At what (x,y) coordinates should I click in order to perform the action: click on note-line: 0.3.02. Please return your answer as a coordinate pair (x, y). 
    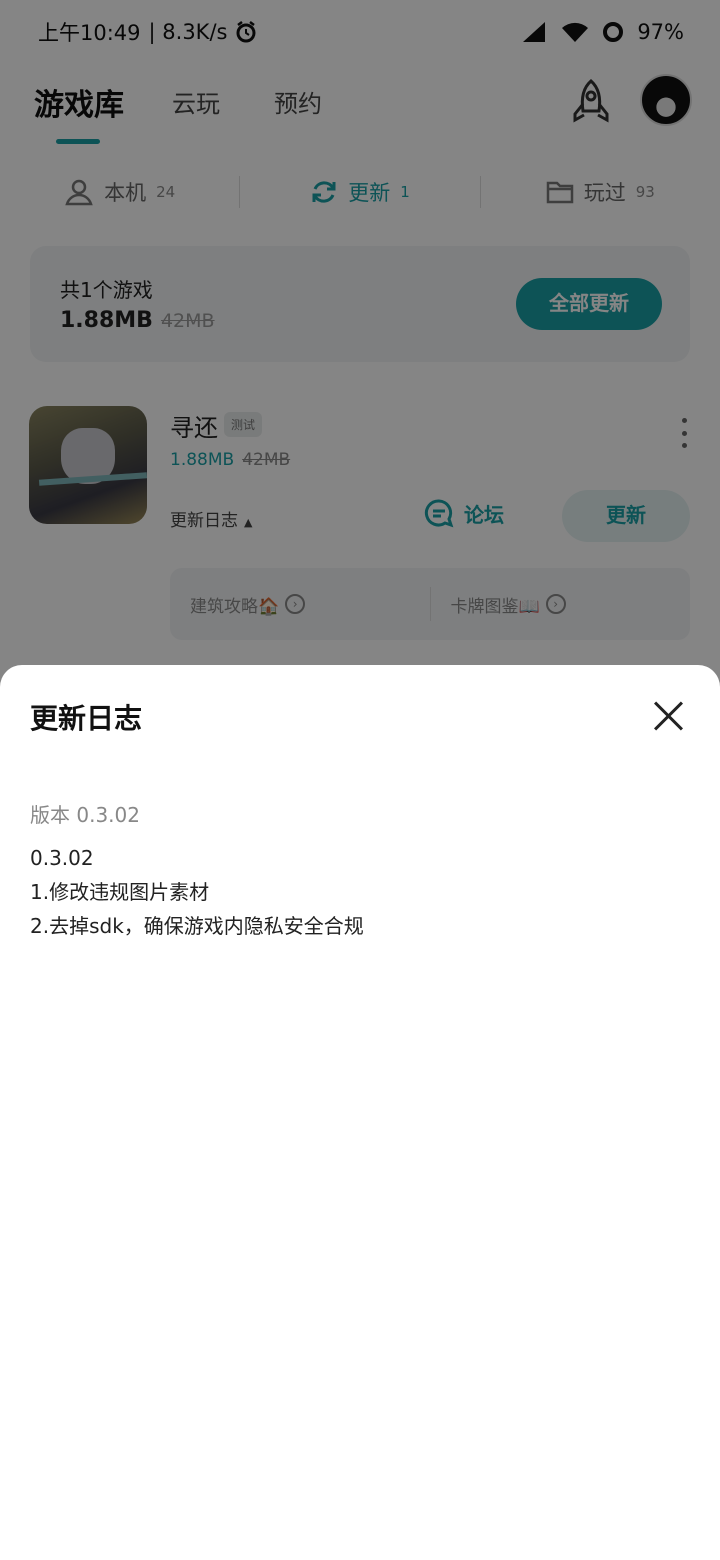
    Looking at the image, I should click on (62, 858).